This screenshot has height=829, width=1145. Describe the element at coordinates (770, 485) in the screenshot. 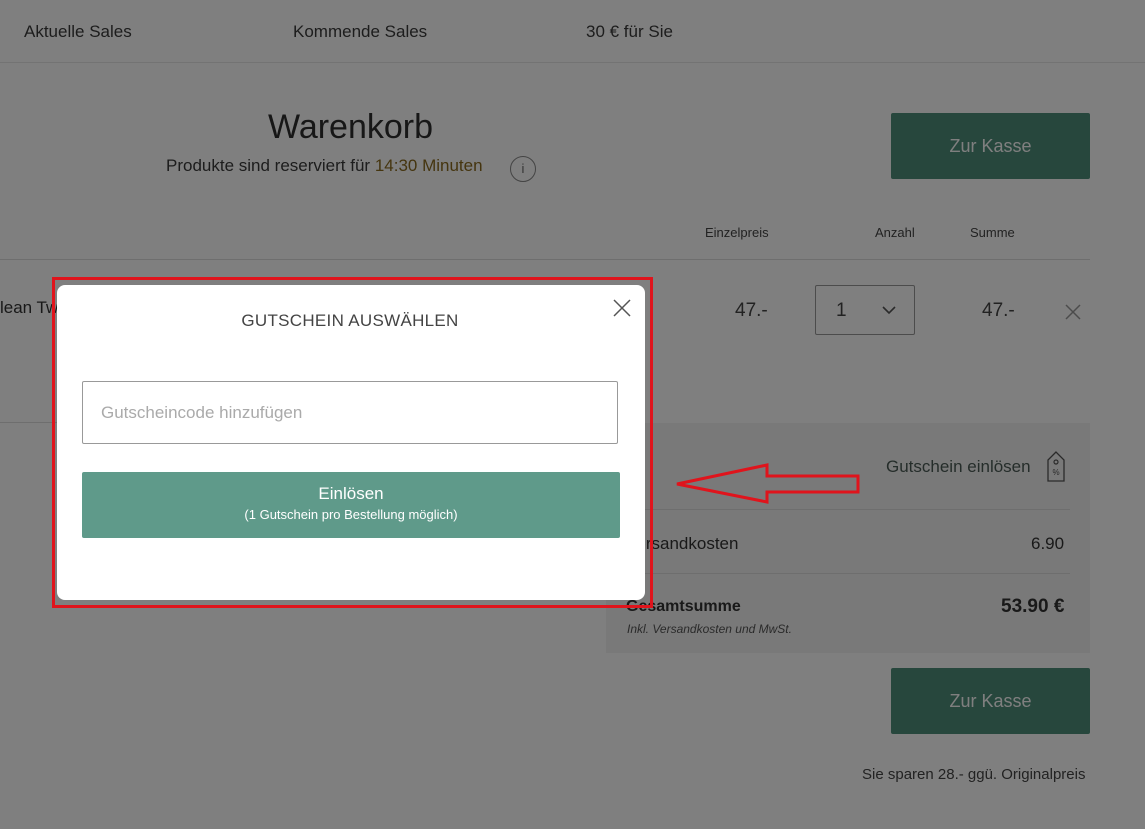

I see `arrow-left-icon` at that location.